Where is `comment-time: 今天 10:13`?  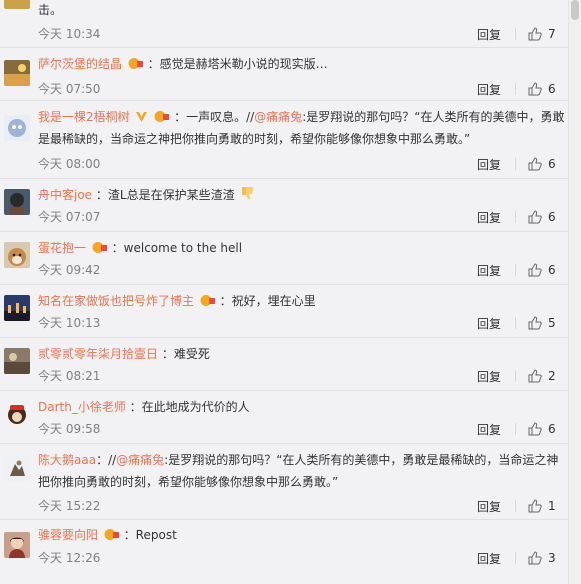 comment-time: 今天 10:13 is located at coordinates (69, 323).